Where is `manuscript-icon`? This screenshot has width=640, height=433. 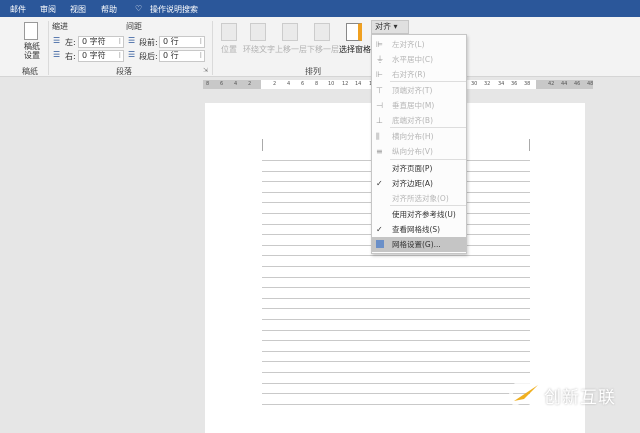
manuscript-icon is located at coordinates (31, 31).